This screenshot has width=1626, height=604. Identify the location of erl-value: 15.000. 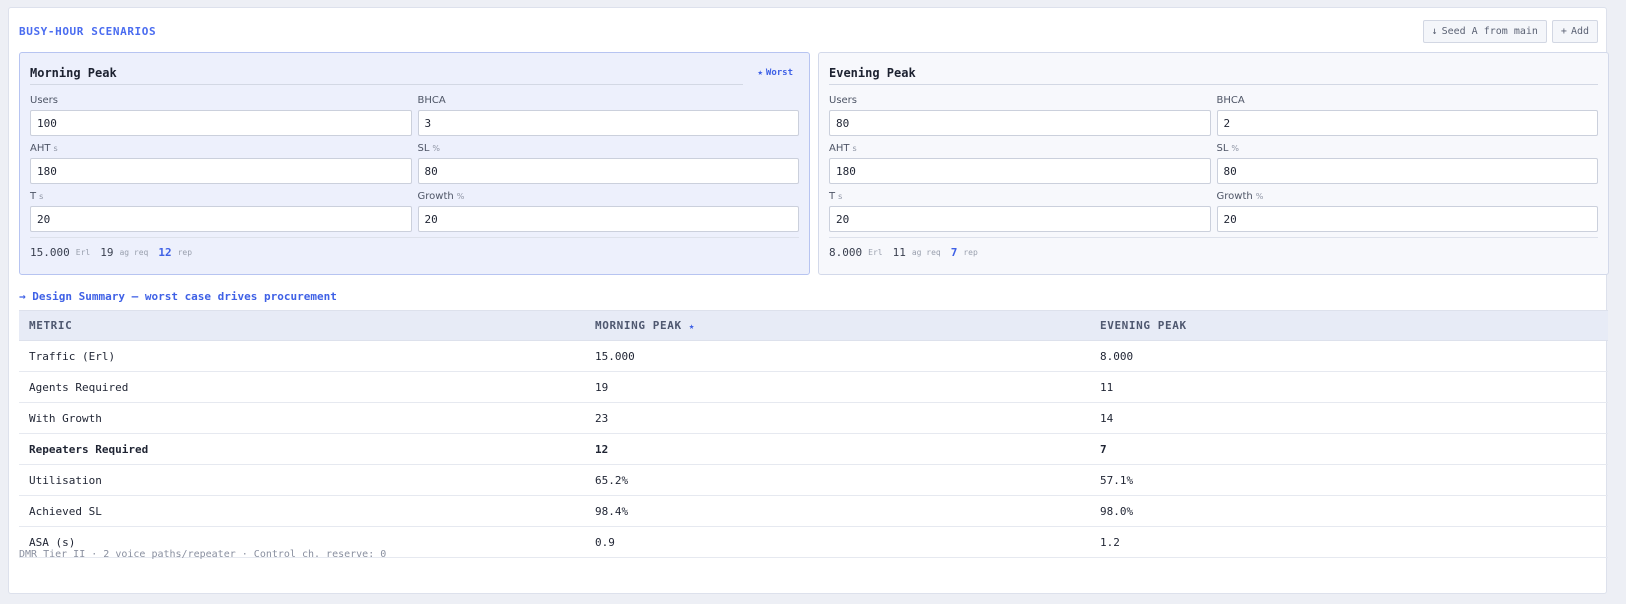
(50, 252).